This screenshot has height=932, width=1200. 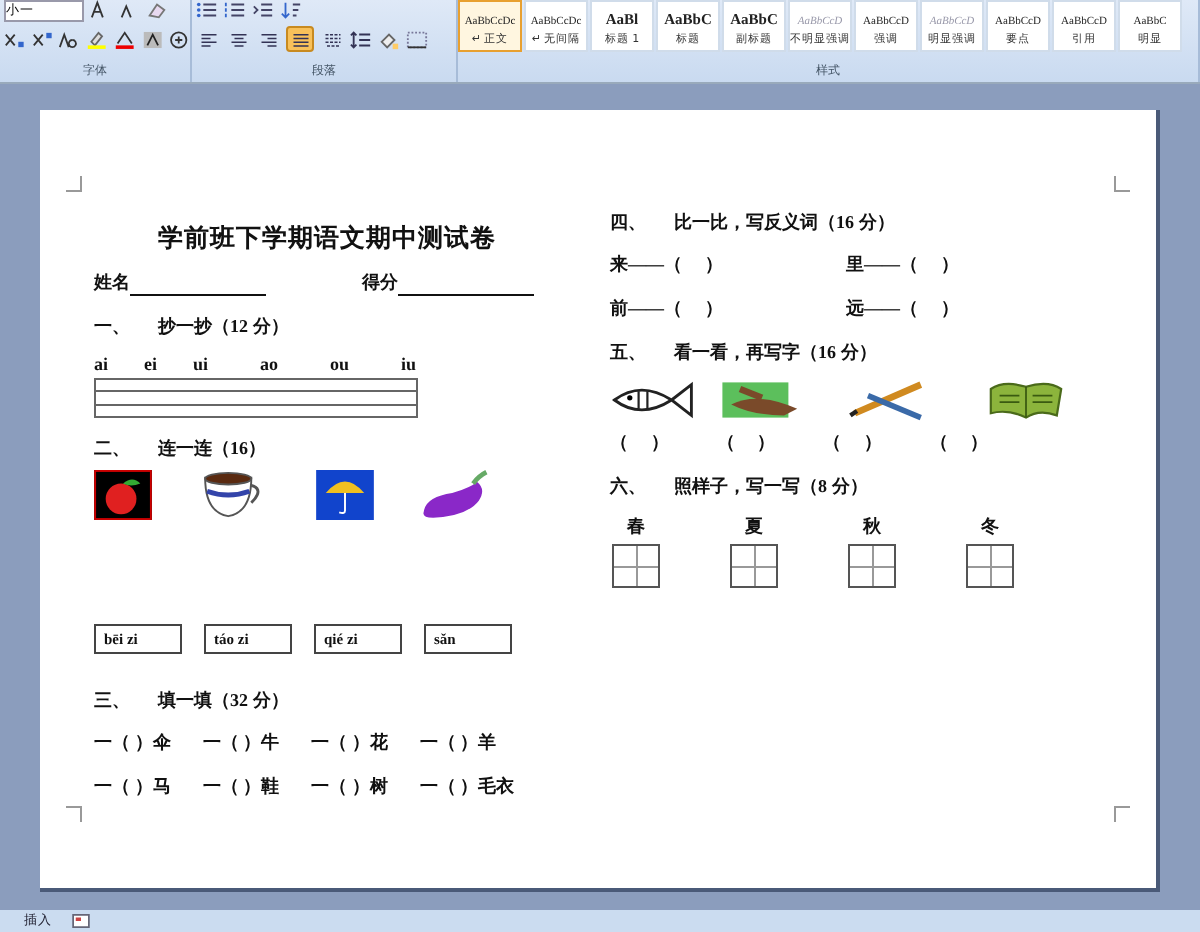 I want to click on sample-character: 春, so click(x=636, y=526).